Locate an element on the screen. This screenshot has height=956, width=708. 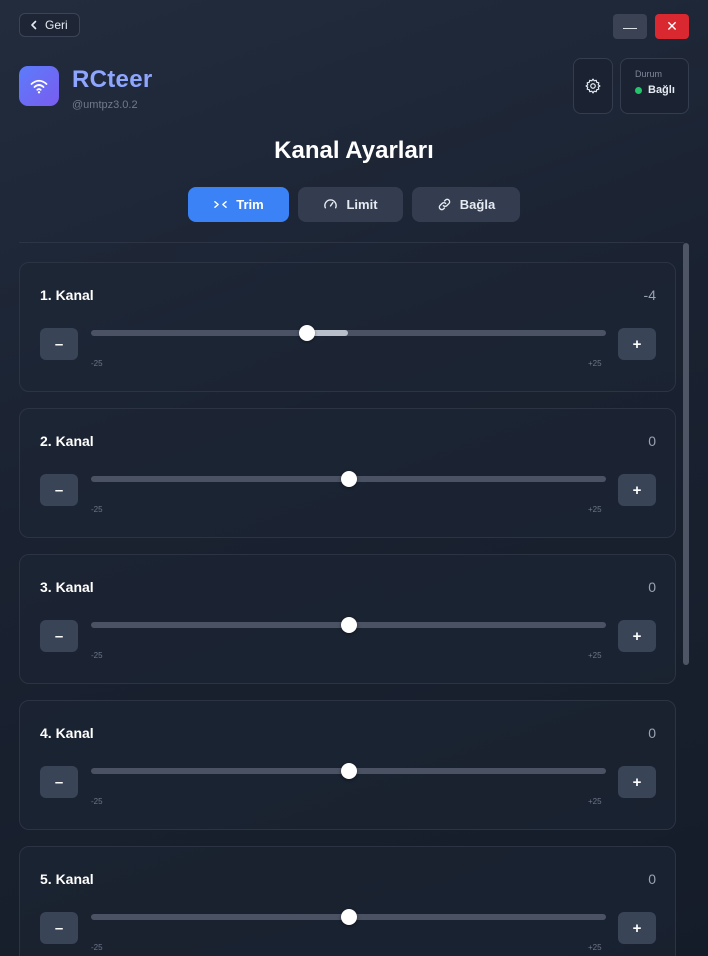
channel-name: 5. Kanal is located at coordinates (67, 879).